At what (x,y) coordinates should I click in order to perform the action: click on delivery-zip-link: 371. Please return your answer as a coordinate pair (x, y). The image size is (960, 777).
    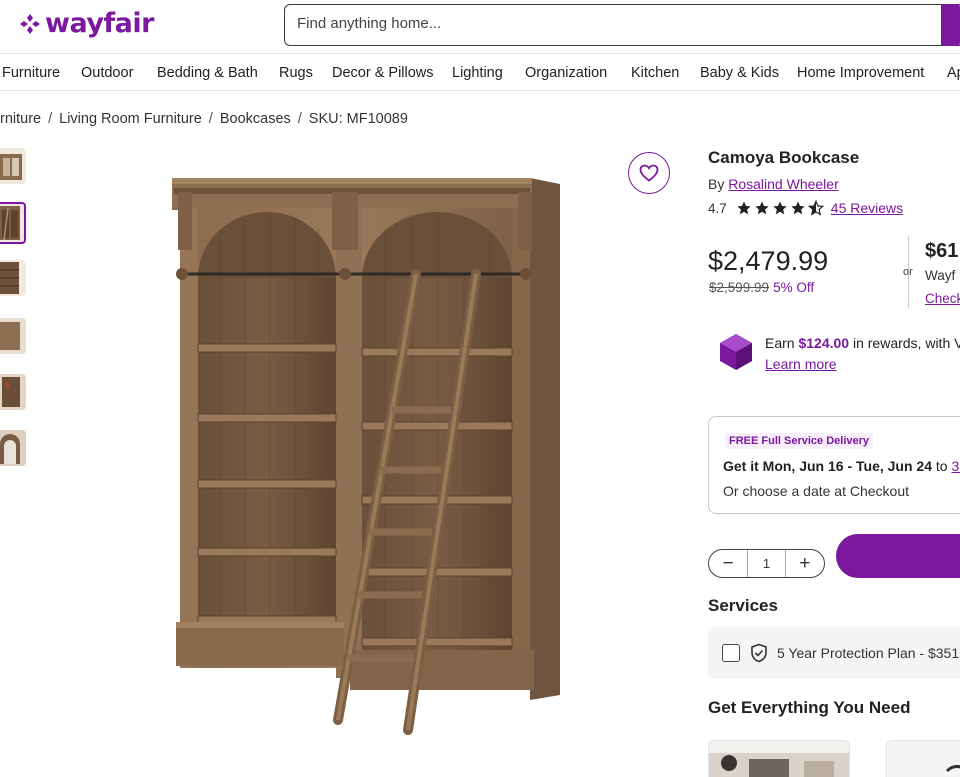
    Looking at the image, I should click on (955, 466).